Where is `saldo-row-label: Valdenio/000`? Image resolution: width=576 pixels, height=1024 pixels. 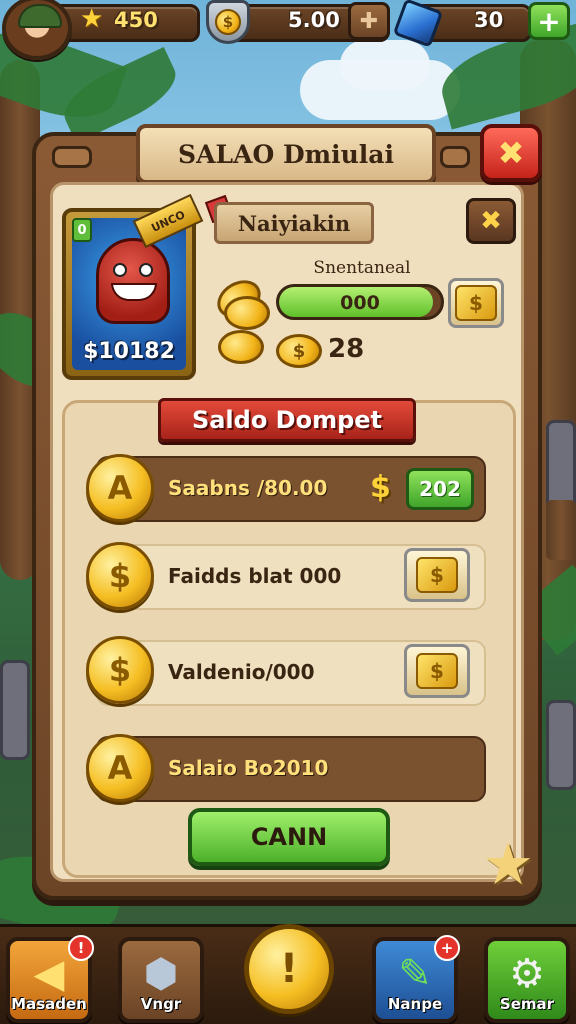
saldo-row-label: Valdenio/000 is located at coordinates (241, 672).